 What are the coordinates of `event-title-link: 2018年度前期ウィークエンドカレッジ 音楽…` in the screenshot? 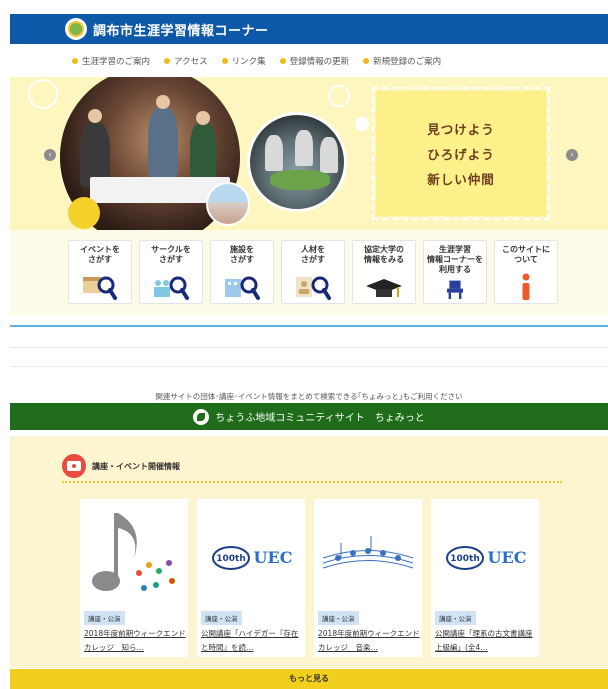 It's located at (369, 641).